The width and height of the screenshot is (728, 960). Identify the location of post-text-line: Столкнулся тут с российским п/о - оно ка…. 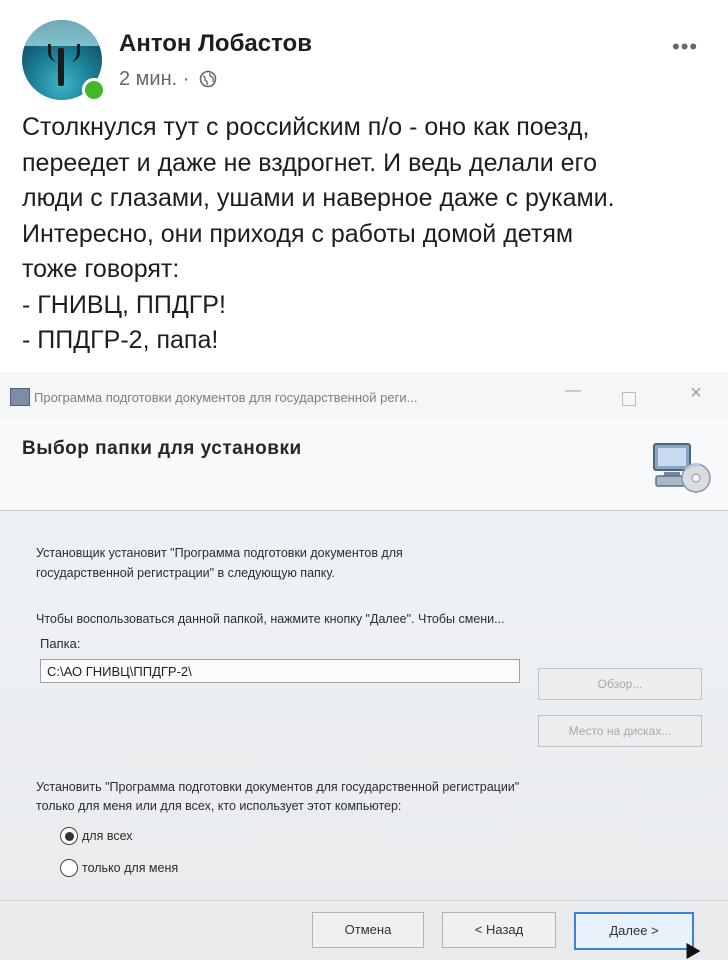
(306, 127).